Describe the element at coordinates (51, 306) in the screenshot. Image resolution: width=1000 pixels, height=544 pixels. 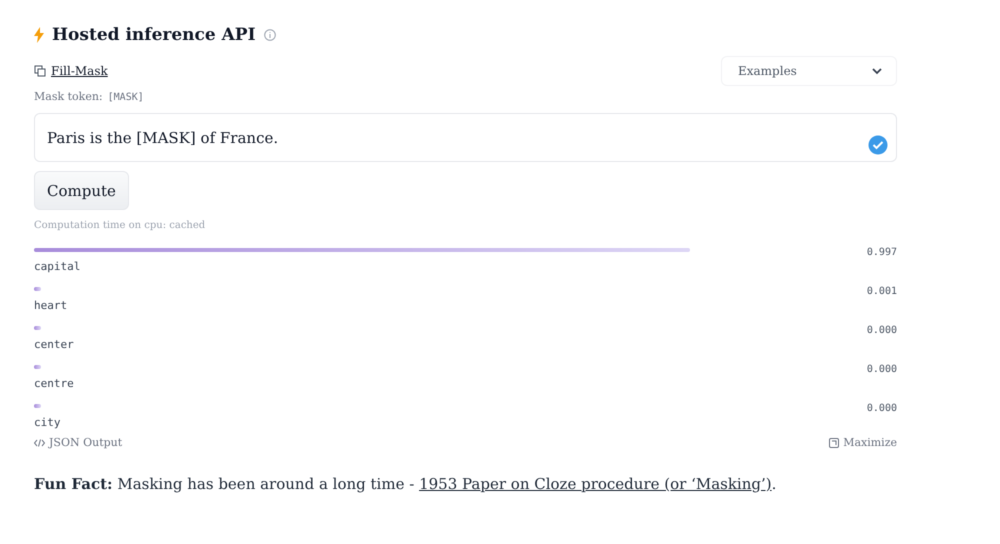
I see `token-label: heart` at that location.